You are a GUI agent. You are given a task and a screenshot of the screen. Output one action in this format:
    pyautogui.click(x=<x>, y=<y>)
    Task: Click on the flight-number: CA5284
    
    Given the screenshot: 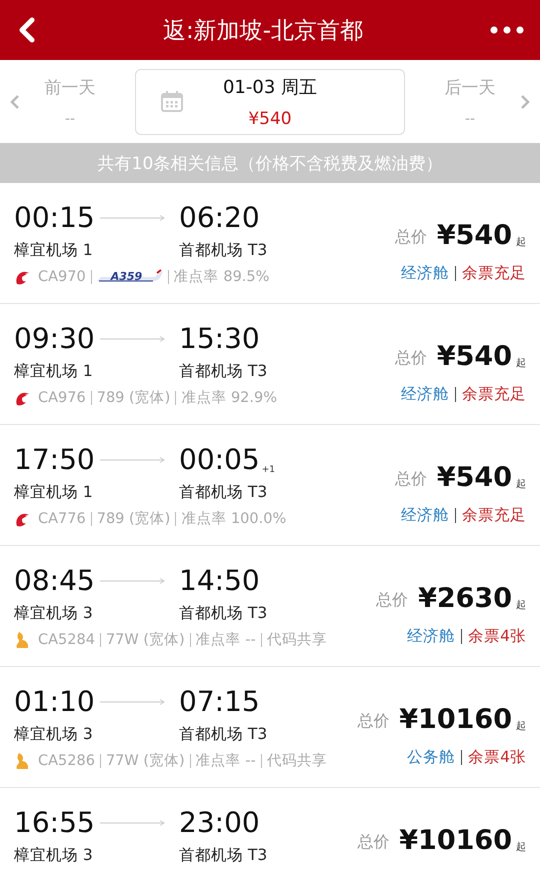 What is the action you would take?
    pyautogui.click(x=66, y=640)
    